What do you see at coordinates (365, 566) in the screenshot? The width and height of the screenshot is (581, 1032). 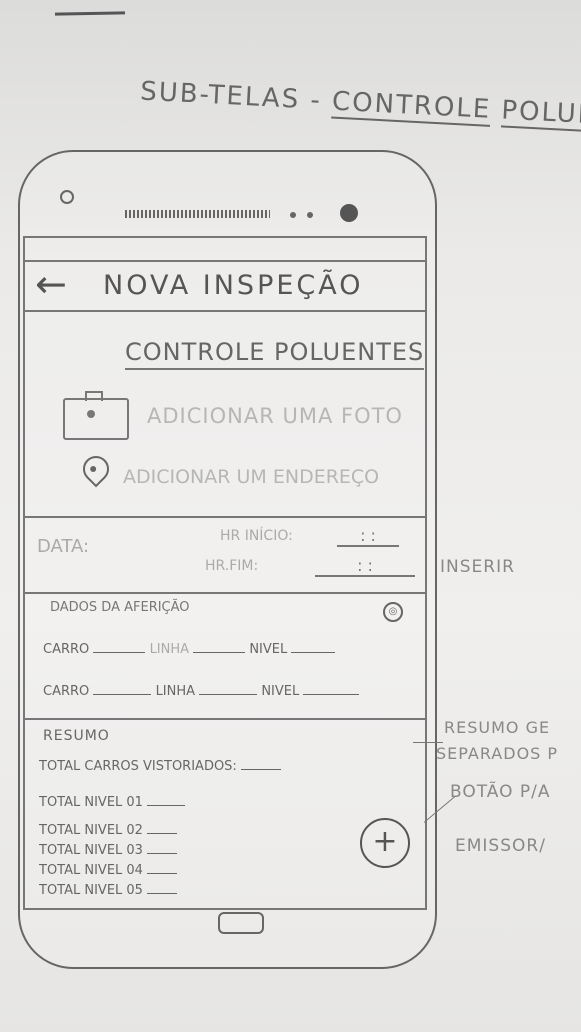 I see `end-time-field: : :` at bounding box center [365, 566].